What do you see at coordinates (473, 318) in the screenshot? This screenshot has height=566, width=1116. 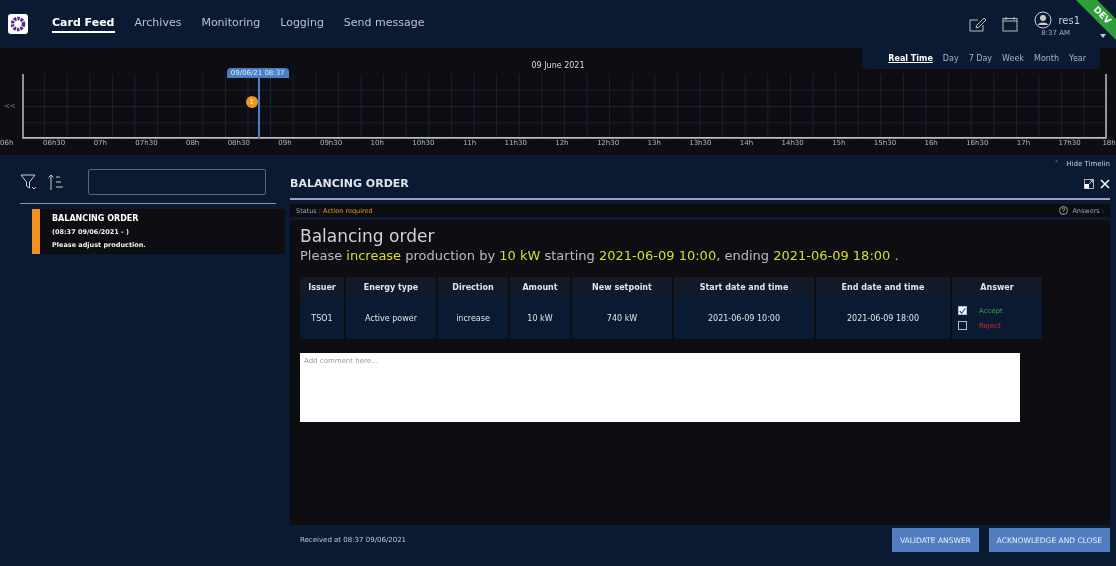 I see `table-cell: increase` at bounding box center [473, 318].